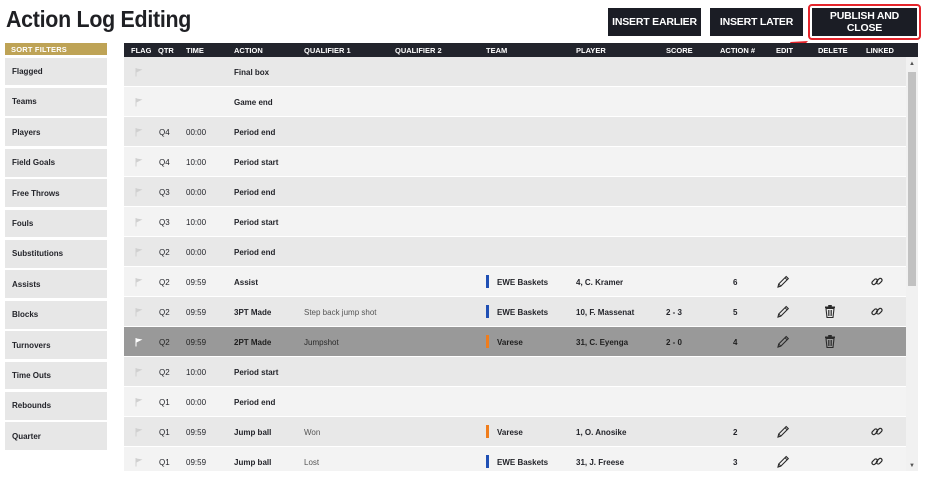 This screenshot has width=932, height=486. What do you see at coordinates (737, 50) in the screenshot?
I see `col-action-number: ACTION #` at bounding box center [737, 50].